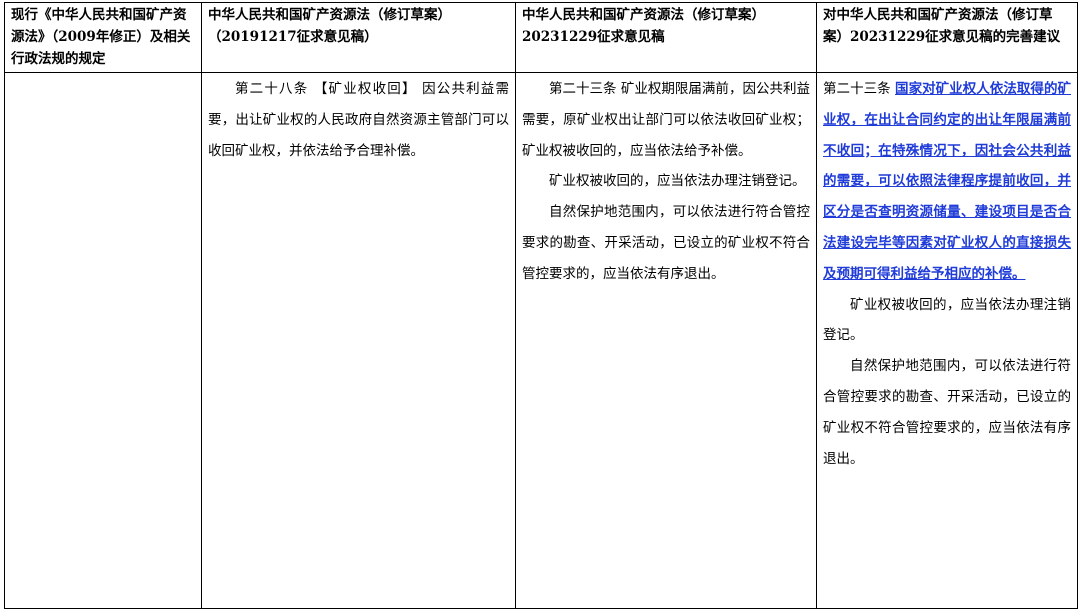 Image resolution: width=1080 pixels, height=609 pixels. What do you see at coordinates (358, 37) in the screenshot?
I see `header-draft-2019: 中华人民共和国矿产资源法（修订草案）（20191217征求意见稿）` at bounding box center [358, 37].